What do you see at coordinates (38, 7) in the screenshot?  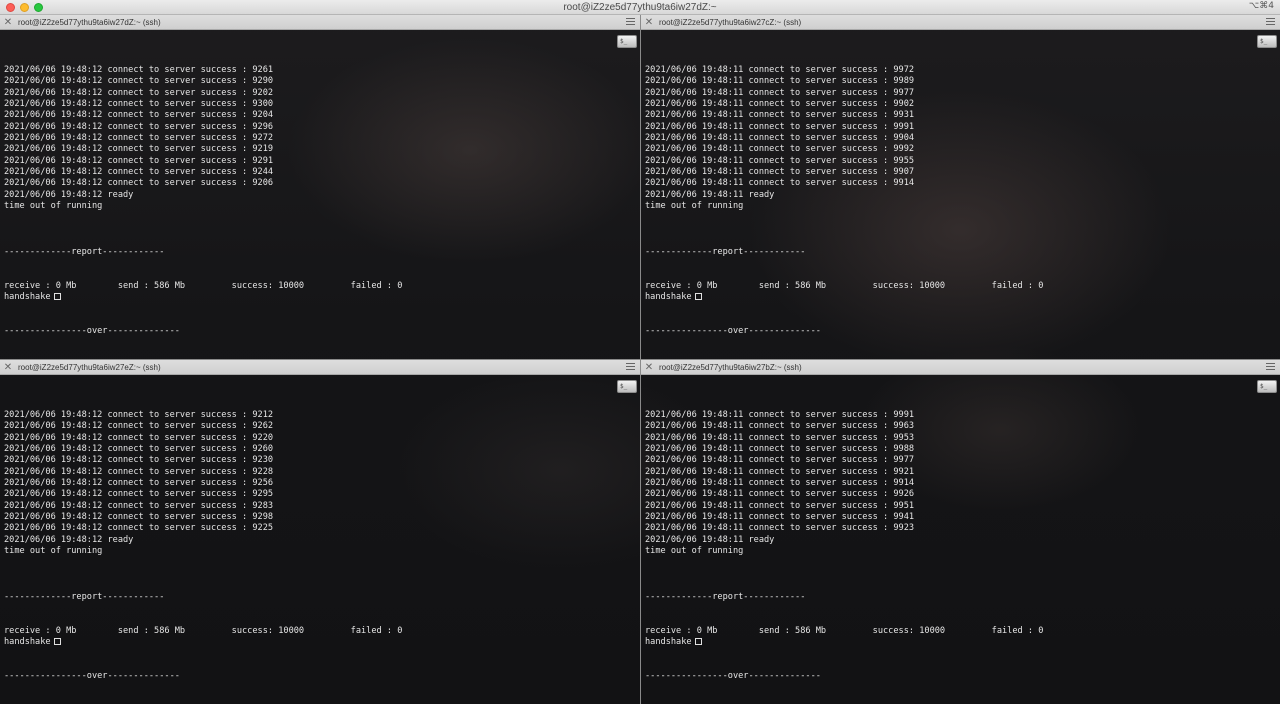 I see `zoom-window-button` at bounding box center [38, 7].